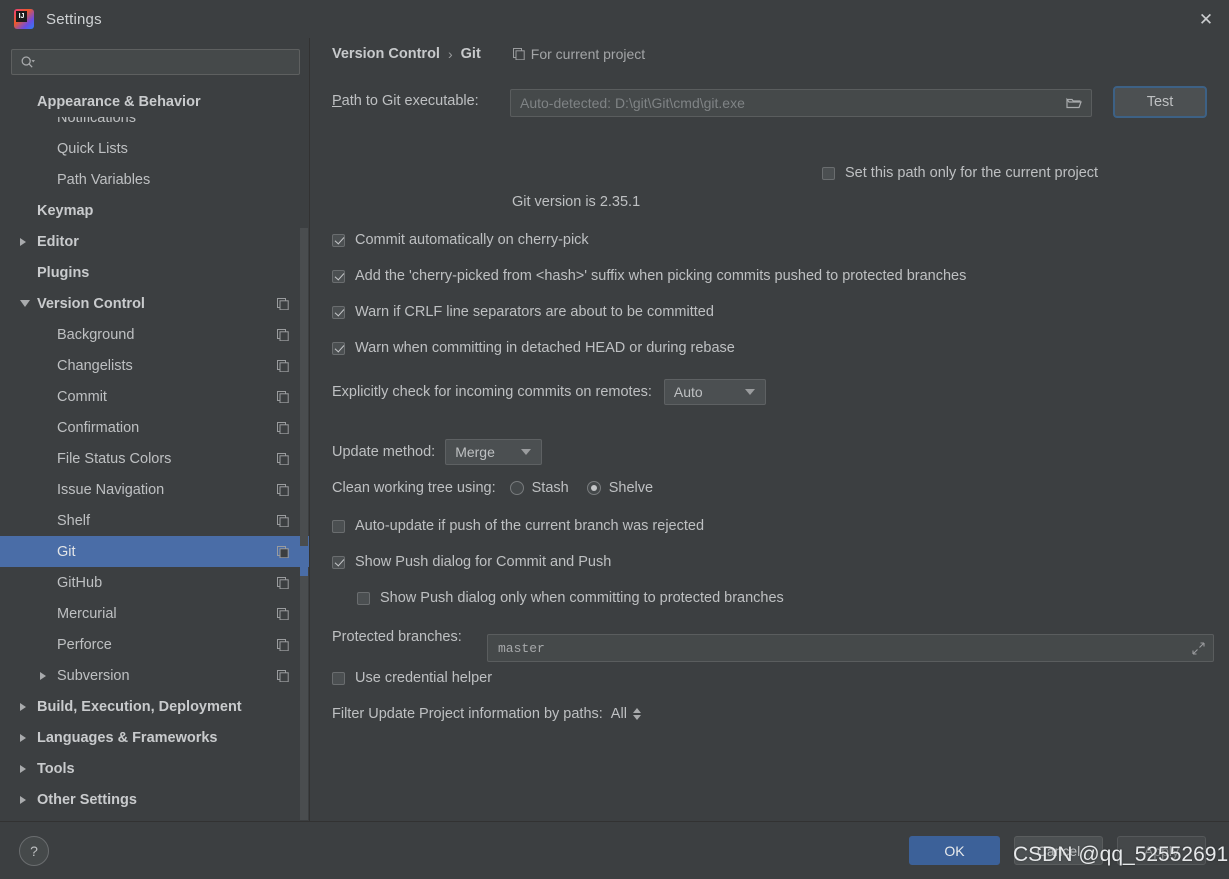 The height and width of the screenshot is (879, 1229). What do you see at coordinates (155, 551) in the screenshot?
I see `sidebar-item-git: Git` at bounding box center [155, 551].